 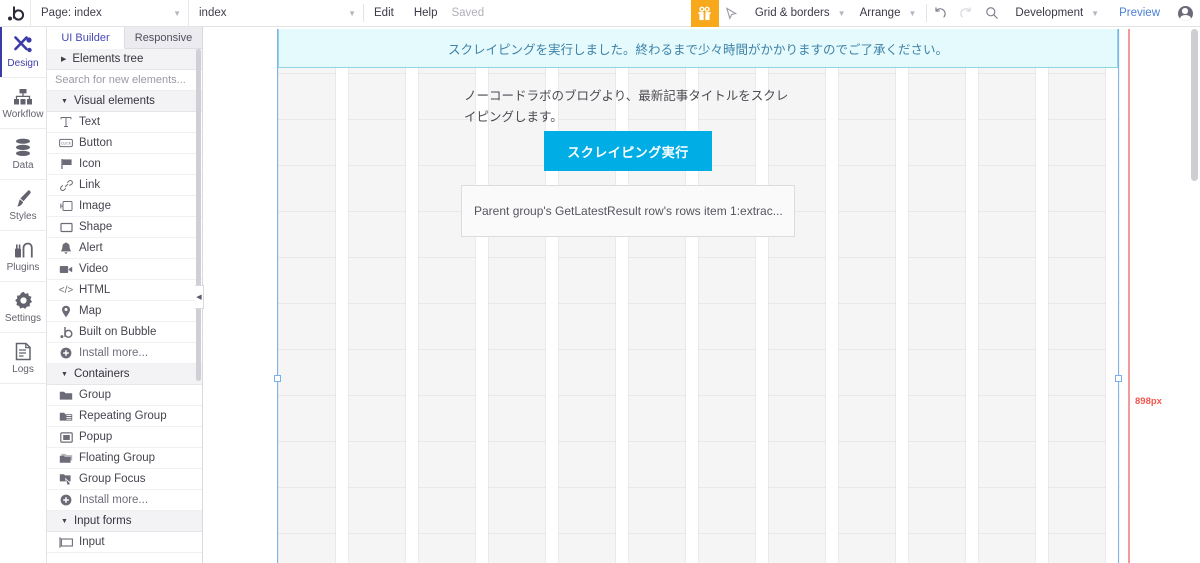 What do you see at coordinates (124, 269) in the screenshot?
I see `element-video: Video` at bounding box center [124, 269].